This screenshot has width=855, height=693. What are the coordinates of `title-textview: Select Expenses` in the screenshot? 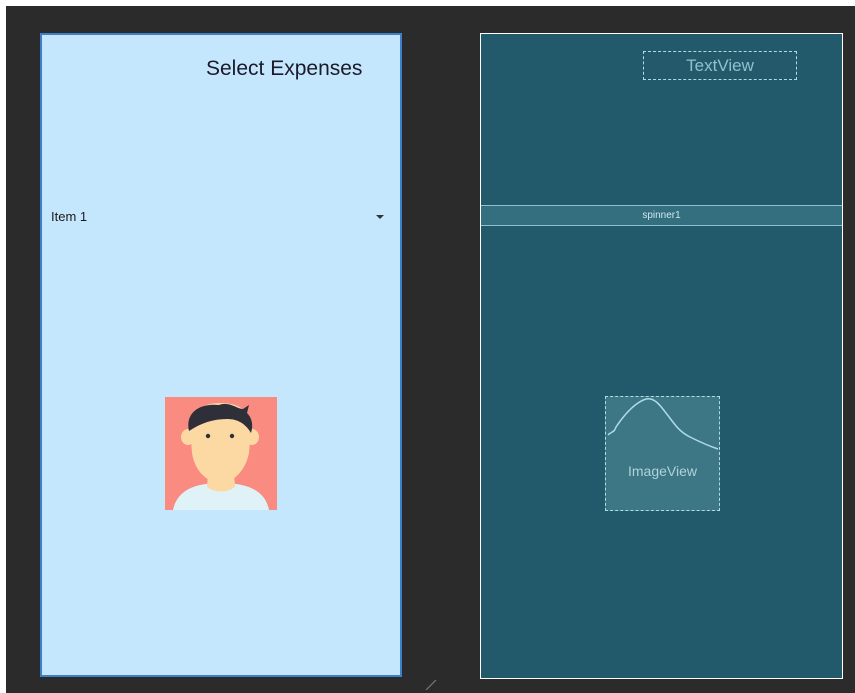 It's located at (284, 69).